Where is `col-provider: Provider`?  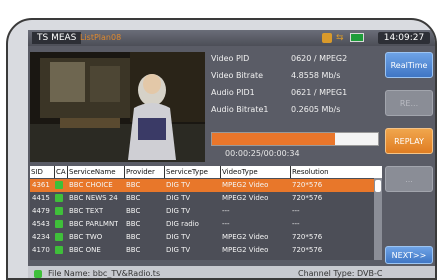
col-provider: Provider is located at coordinates (144, 172).